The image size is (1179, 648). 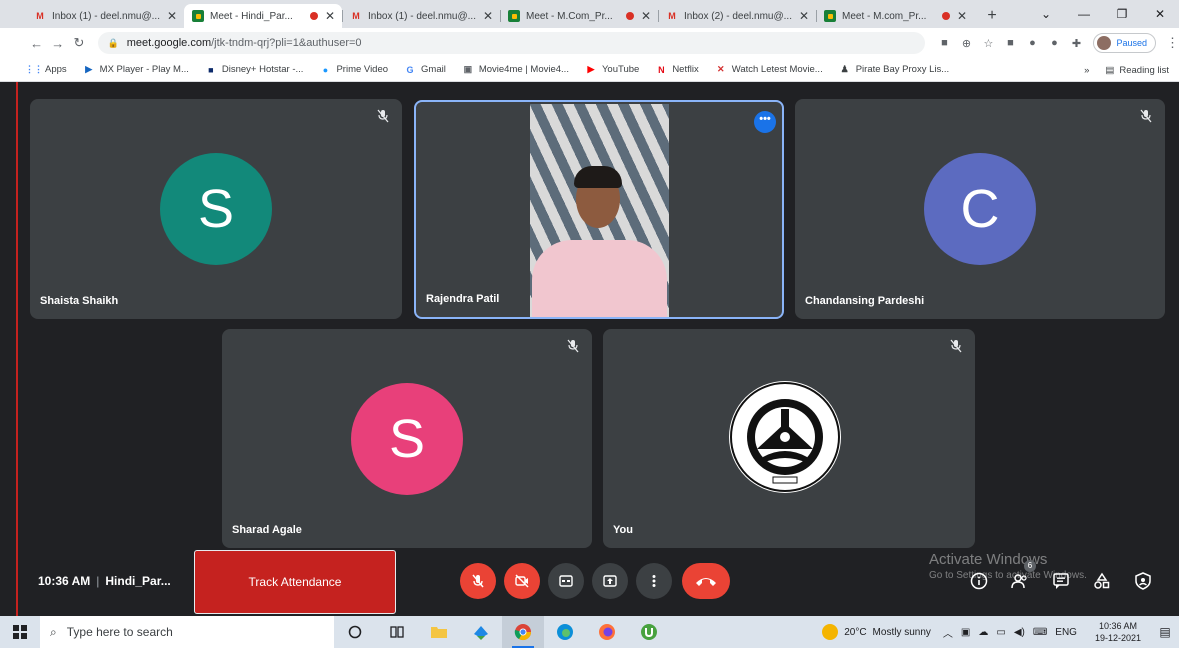 I want to click on battery-icon: ▭, so click(x=1000, y=632).